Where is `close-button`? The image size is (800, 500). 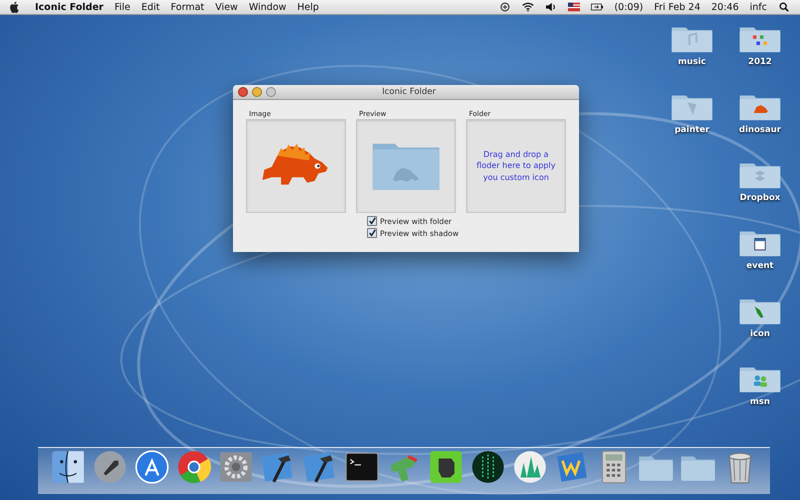
close-button is located at coordinates (243, 92).